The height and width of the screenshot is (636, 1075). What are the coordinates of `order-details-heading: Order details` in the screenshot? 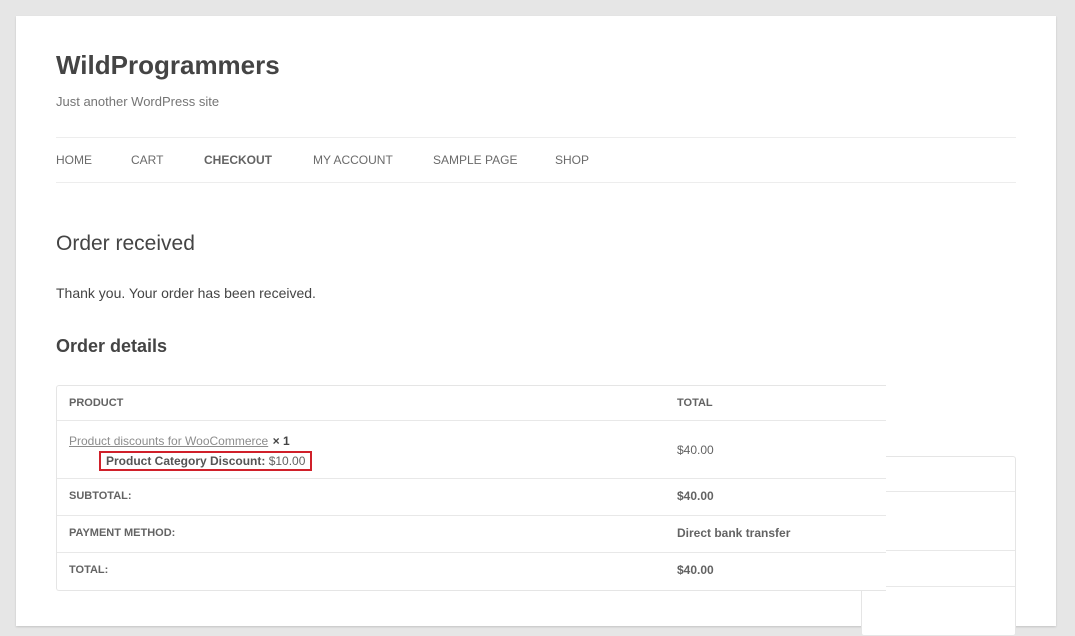 It's located at (112, 346).